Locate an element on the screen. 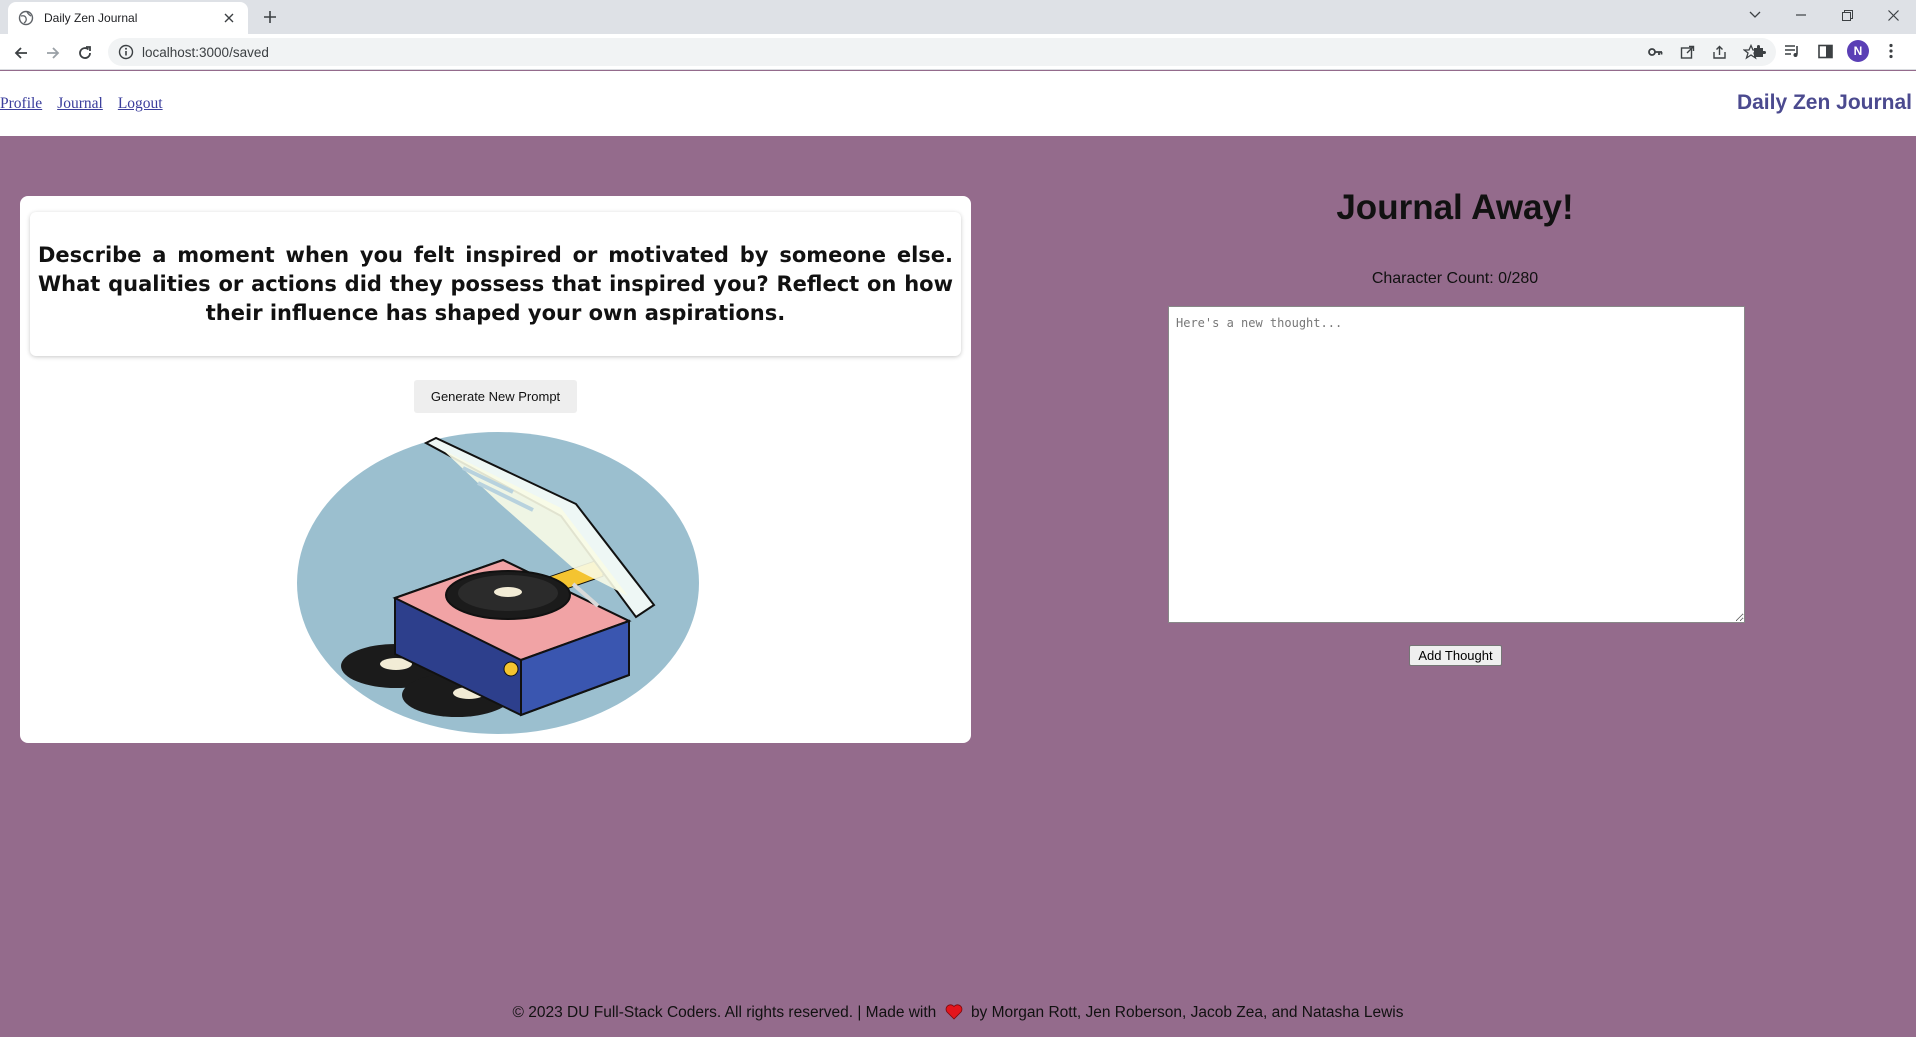  restore-icon is located at coordinates (1847, 15).